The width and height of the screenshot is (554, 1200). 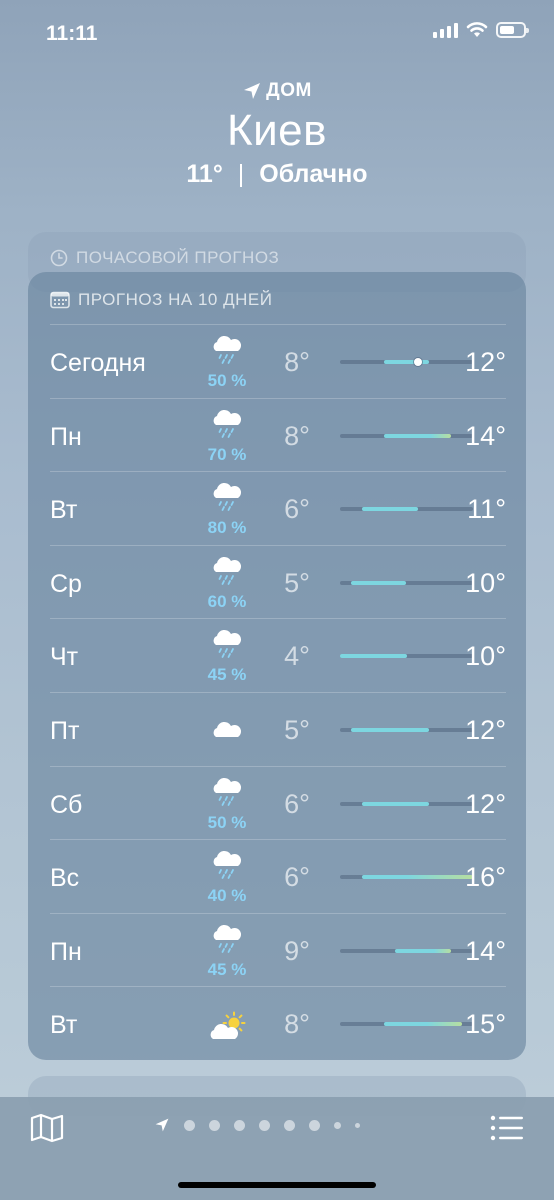 What do you see at coordinates (175, 299) in the screenshot?
I see `ten-day-forecast-title: ПРОГНОЗ НА 10 ДНЕЙ` at bounding box center [175, 299].